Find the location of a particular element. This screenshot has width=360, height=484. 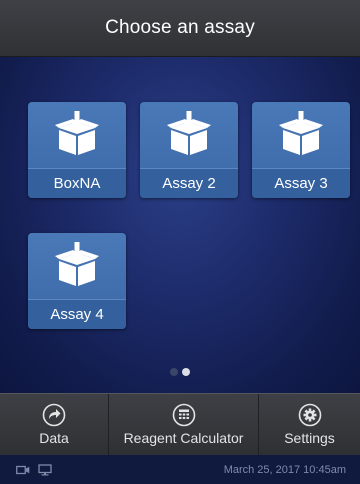

assay-tile-3: Assay 3 is located at coordinates (301, 150).